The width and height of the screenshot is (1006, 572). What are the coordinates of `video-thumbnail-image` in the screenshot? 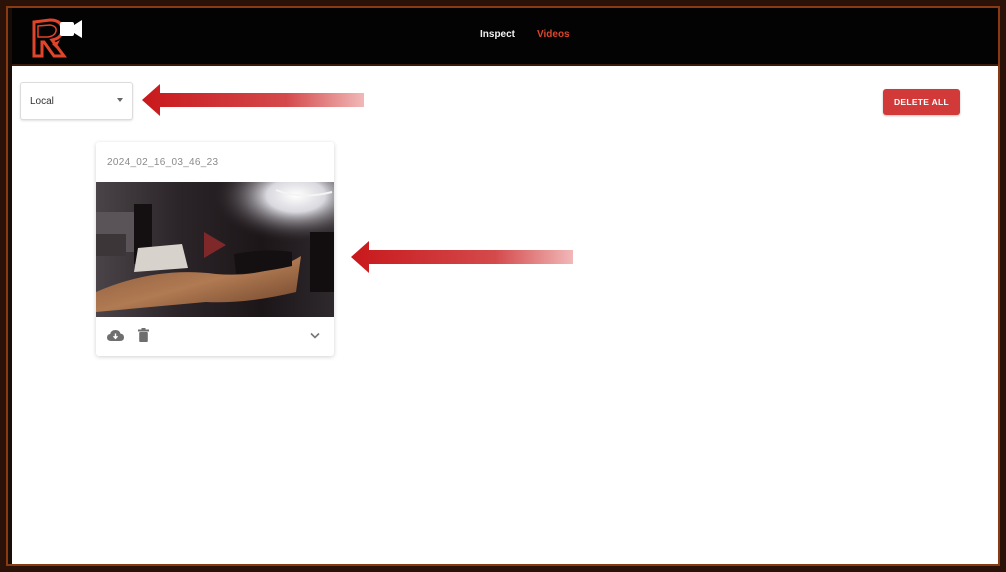 It's located at (215, 249).